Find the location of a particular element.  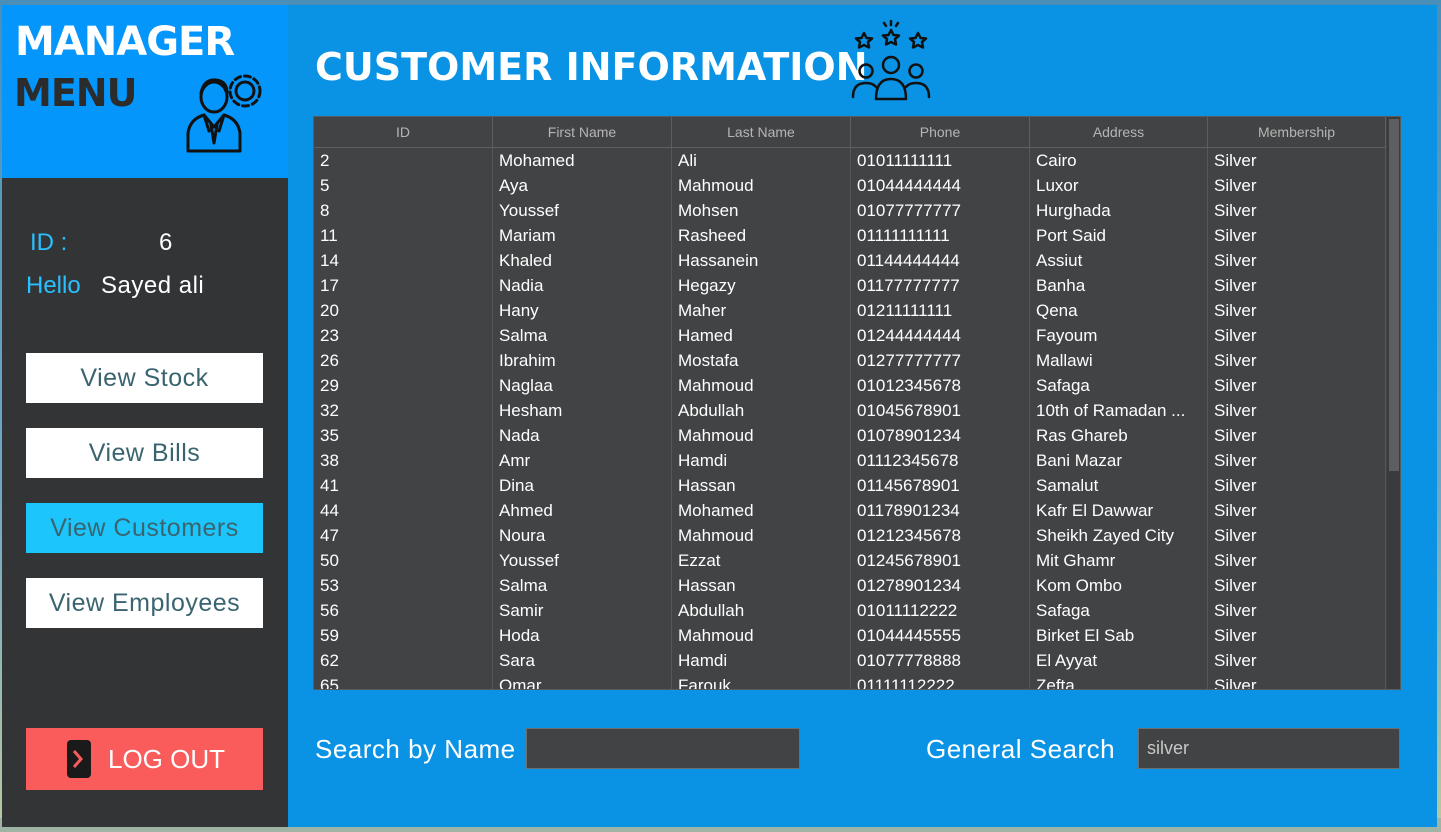

table-cell: Farouk is located at coordinates (761, 681).